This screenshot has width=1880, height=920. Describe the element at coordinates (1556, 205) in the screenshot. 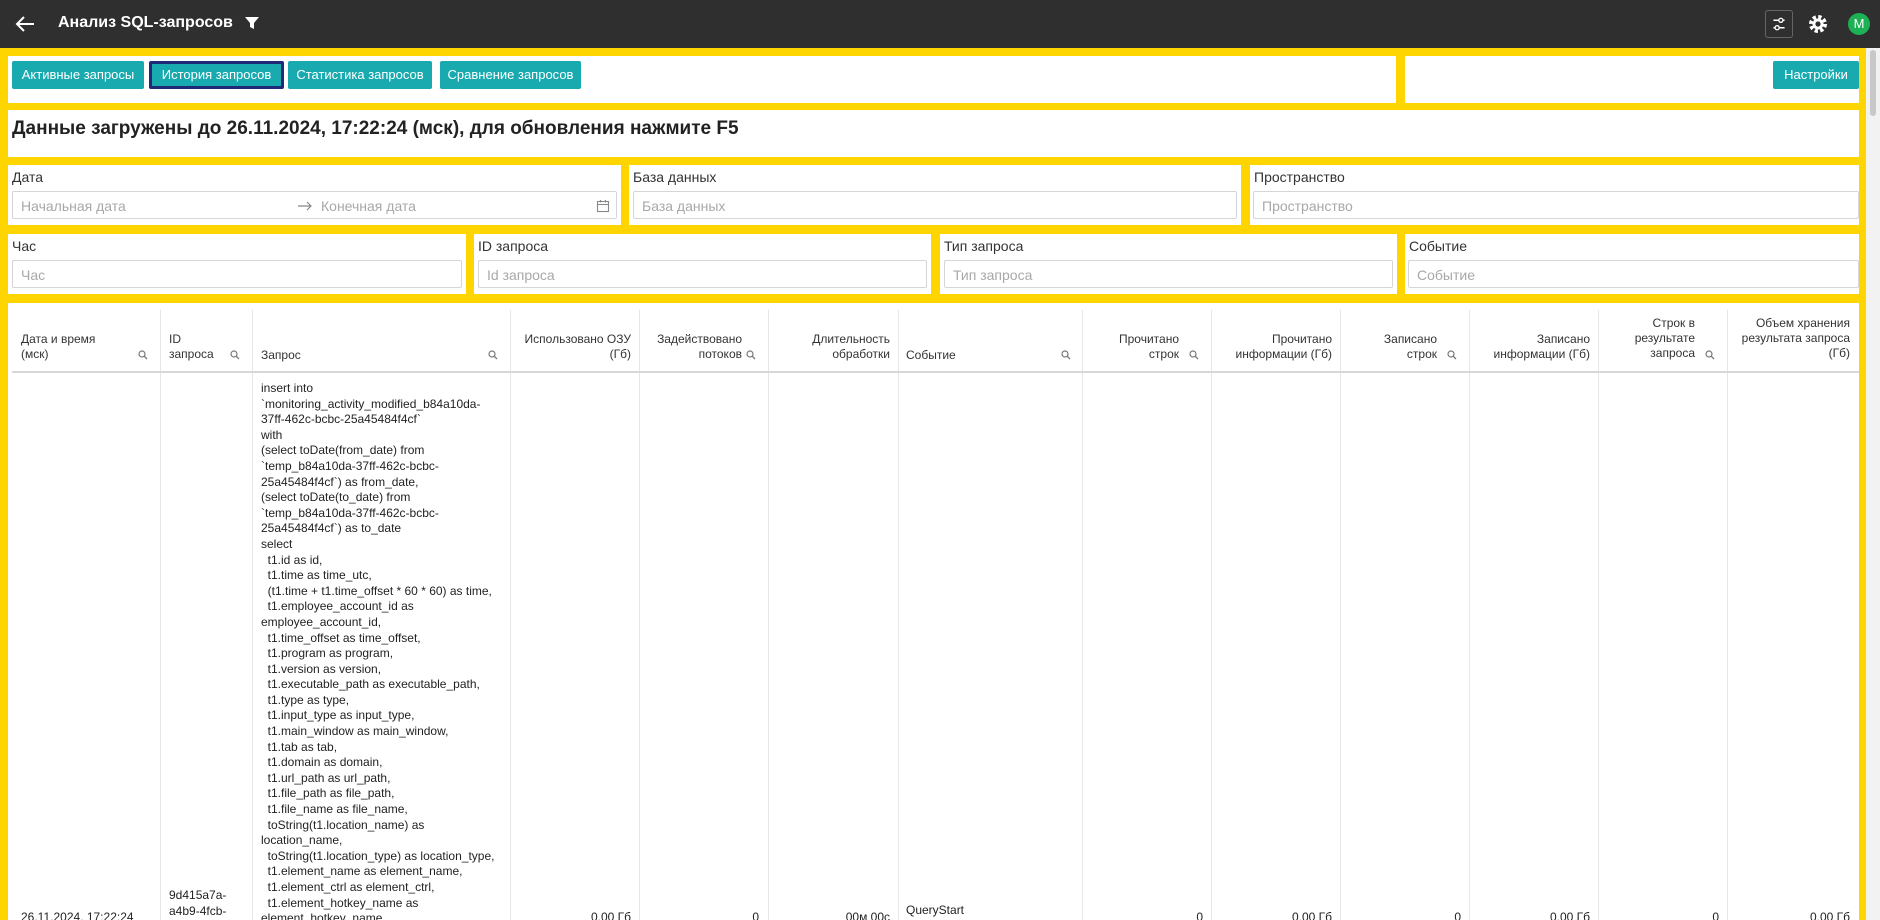

I see `space-select: Пространство` at that location.